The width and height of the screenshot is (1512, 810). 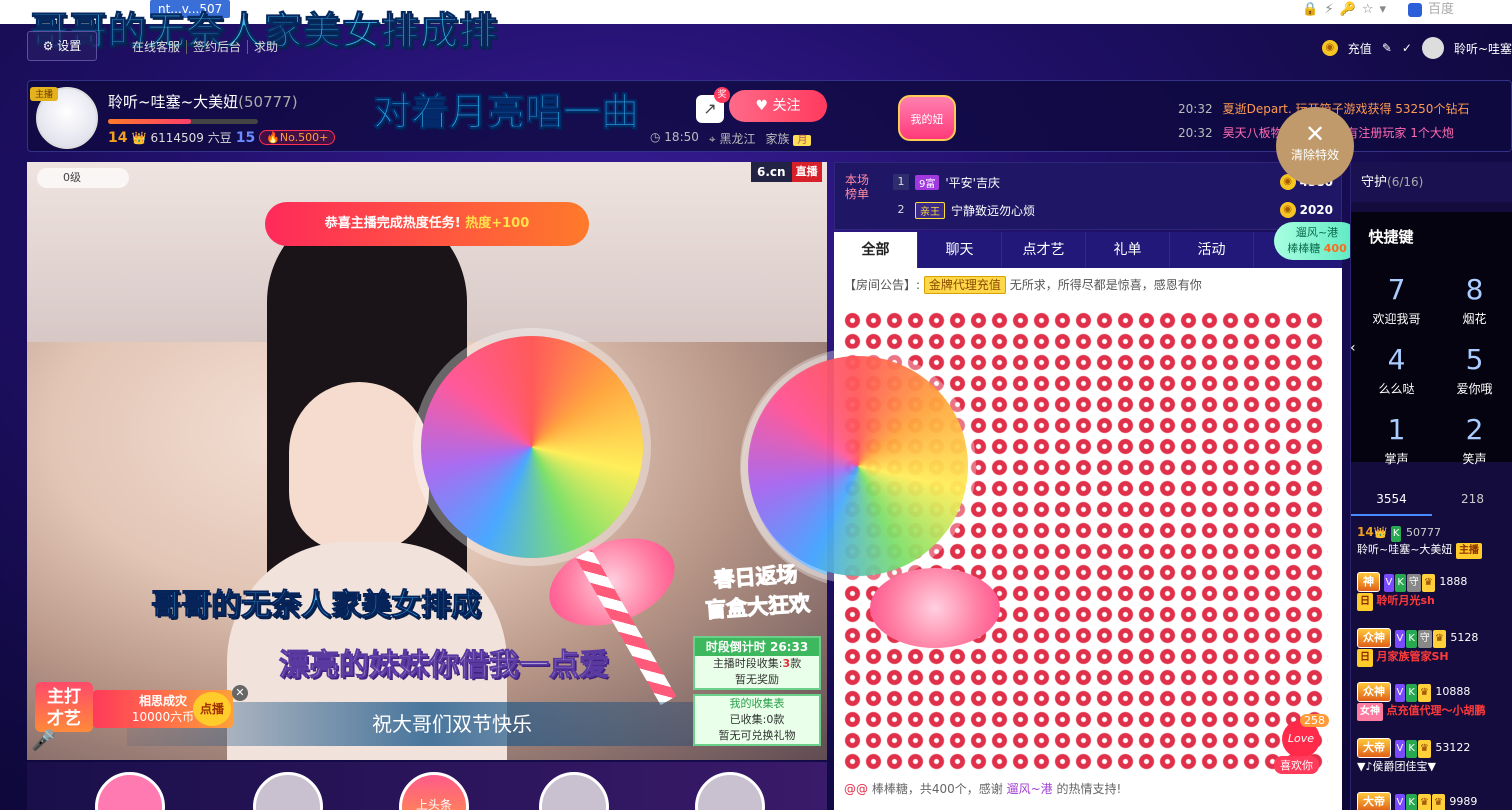 I want to click on clock-icon: ◷ 18:50, so click(x=674, y=137).